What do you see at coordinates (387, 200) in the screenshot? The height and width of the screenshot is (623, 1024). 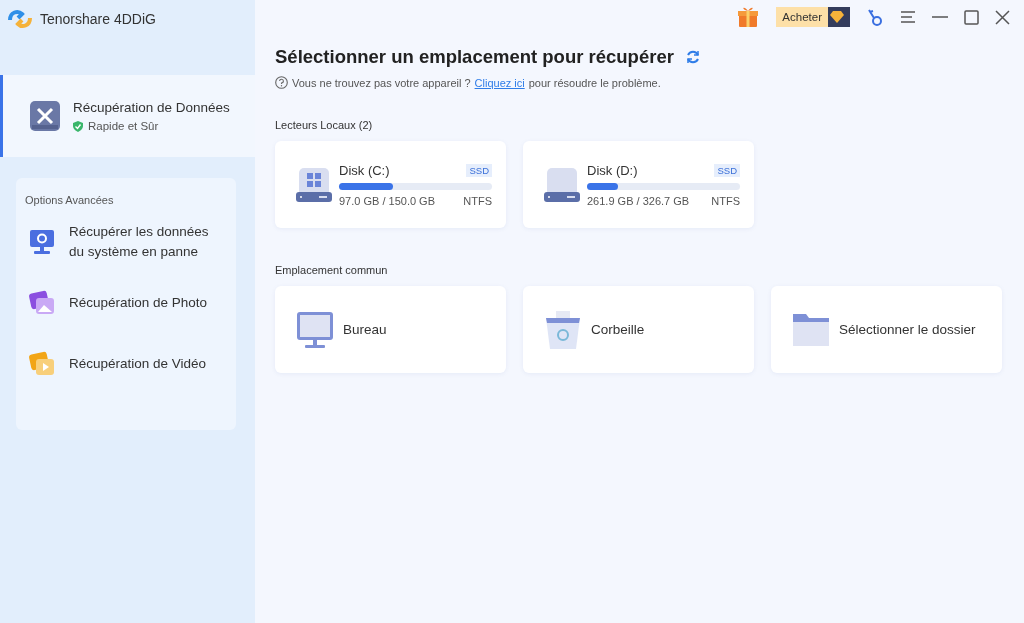 I see `drive-size: 97.0 GB / 150.0 GB` at bounding box center [387, 200].